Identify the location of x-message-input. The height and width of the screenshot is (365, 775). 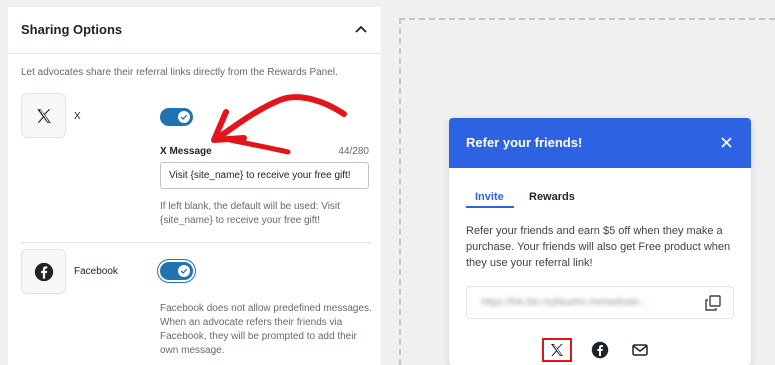
(264, 175).